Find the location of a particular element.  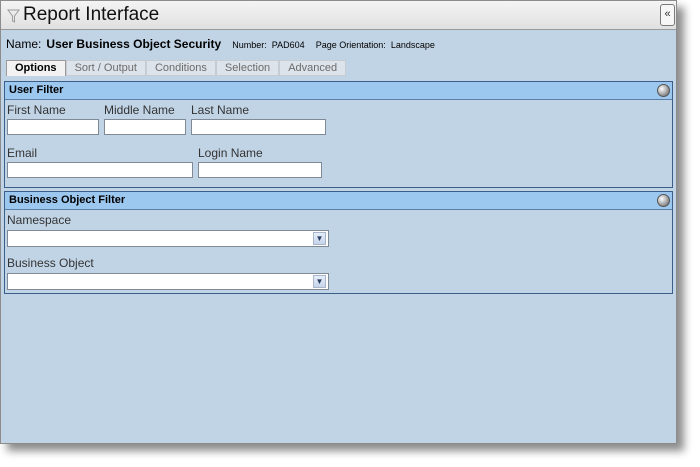

title-bar: Report Interface « is located at coordinates (338, 15).